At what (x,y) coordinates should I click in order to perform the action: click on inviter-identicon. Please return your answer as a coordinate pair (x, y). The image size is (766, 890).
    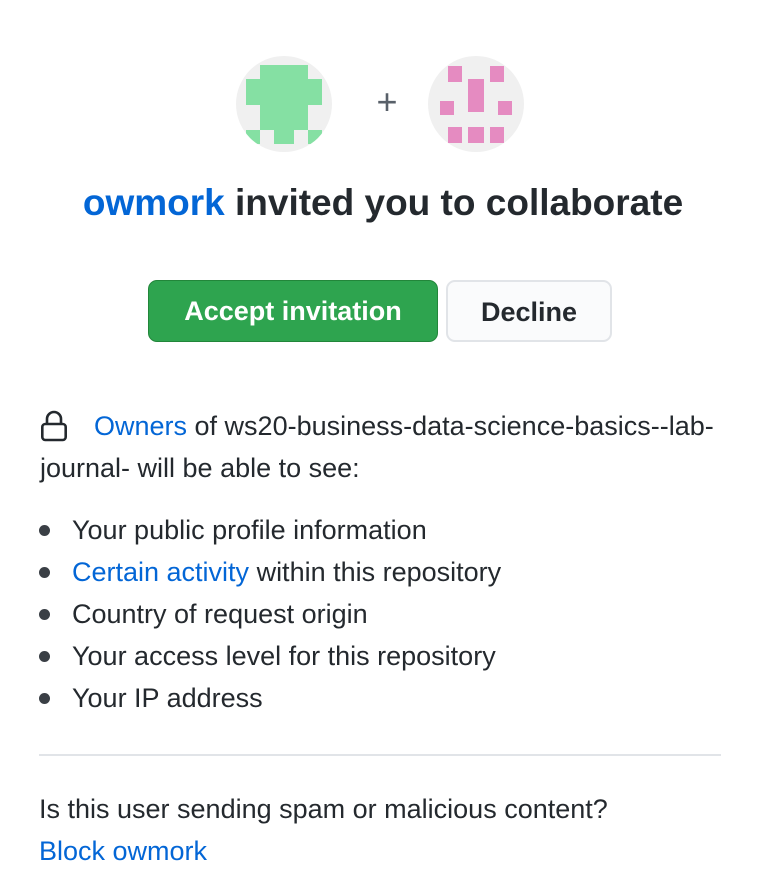
    Looking at the image, I should click on (284, 104).